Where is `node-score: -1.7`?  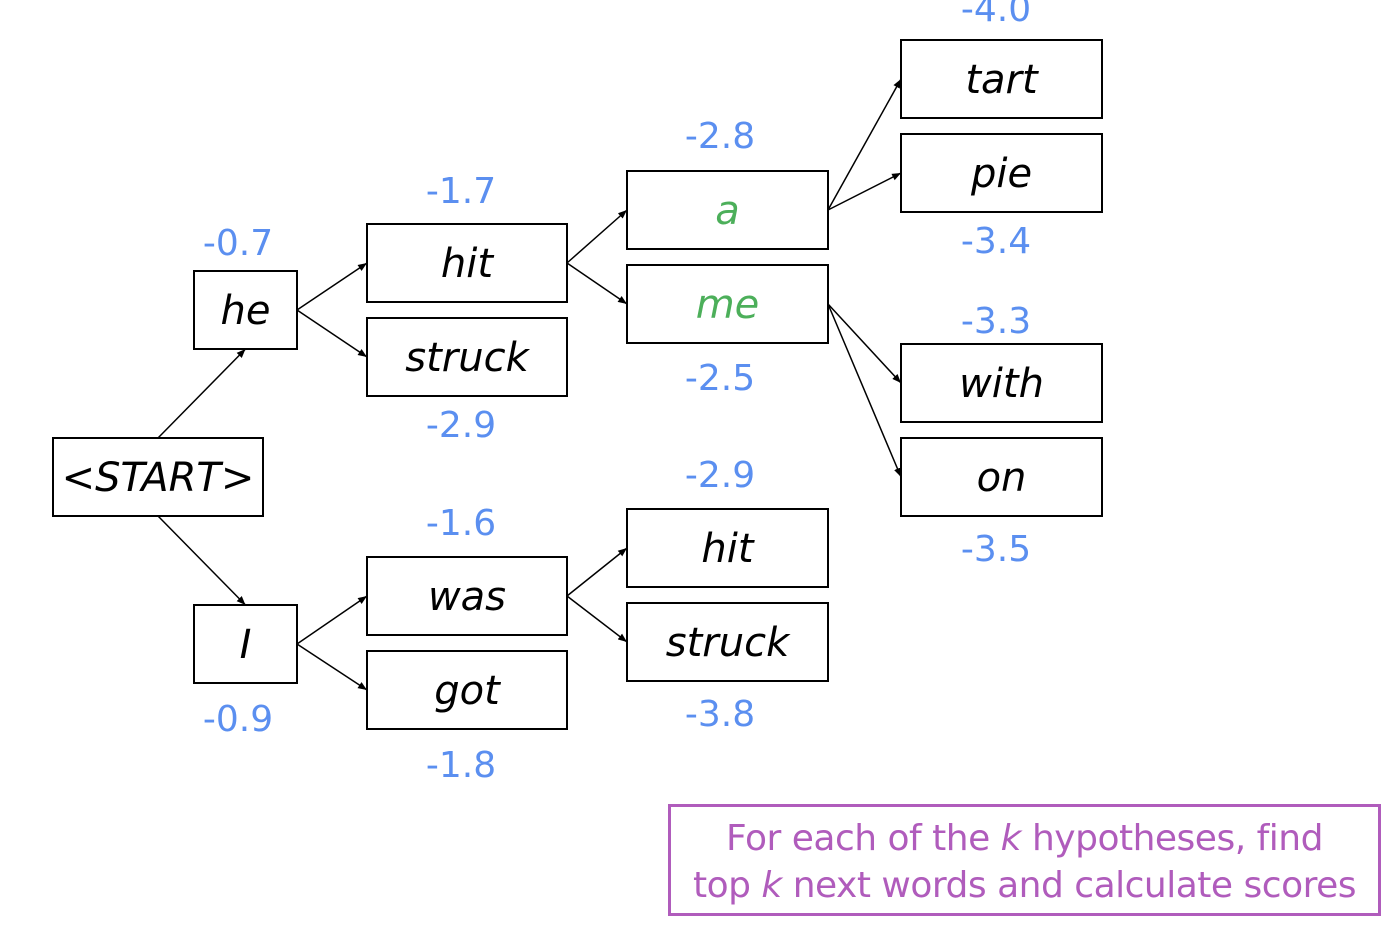
node-score: -1.7 is located at coordinates (461, 191).